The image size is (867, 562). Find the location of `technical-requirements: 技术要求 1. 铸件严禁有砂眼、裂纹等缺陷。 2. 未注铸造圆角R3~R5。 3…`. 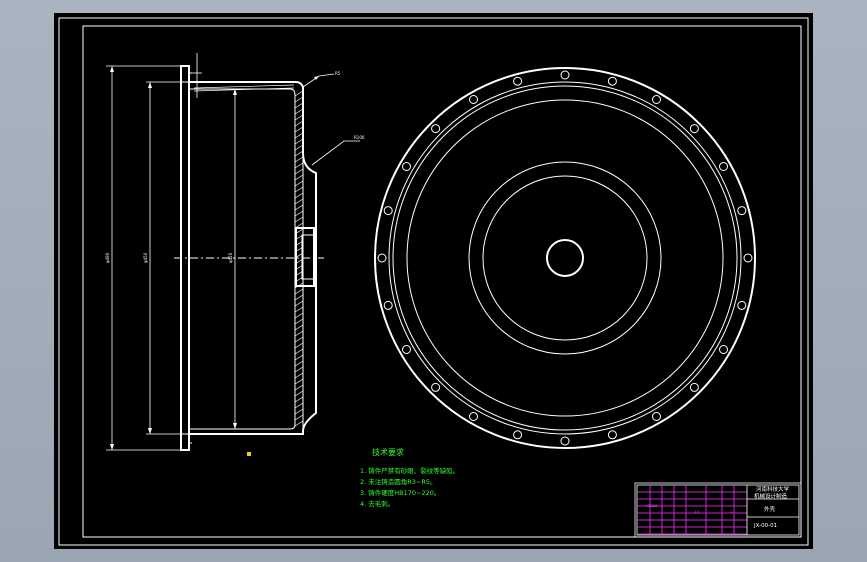

technical-requirements: 技术要求 1. 铸件严禁有砂眼、裂纹等缺陷。 2. 未注铸造圆角R3~R5。 3… is located at coordinates (409, 477).